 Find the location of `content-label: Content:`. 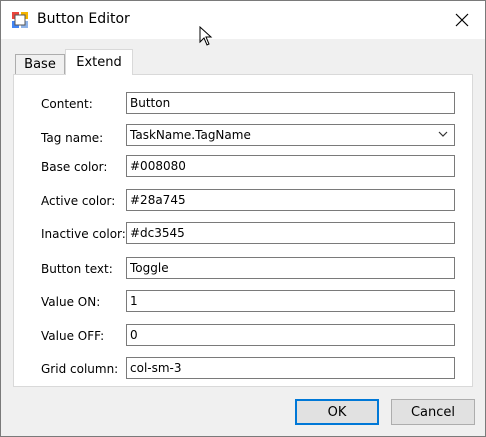

content-label: Content: is located at coordinates (67, 104).